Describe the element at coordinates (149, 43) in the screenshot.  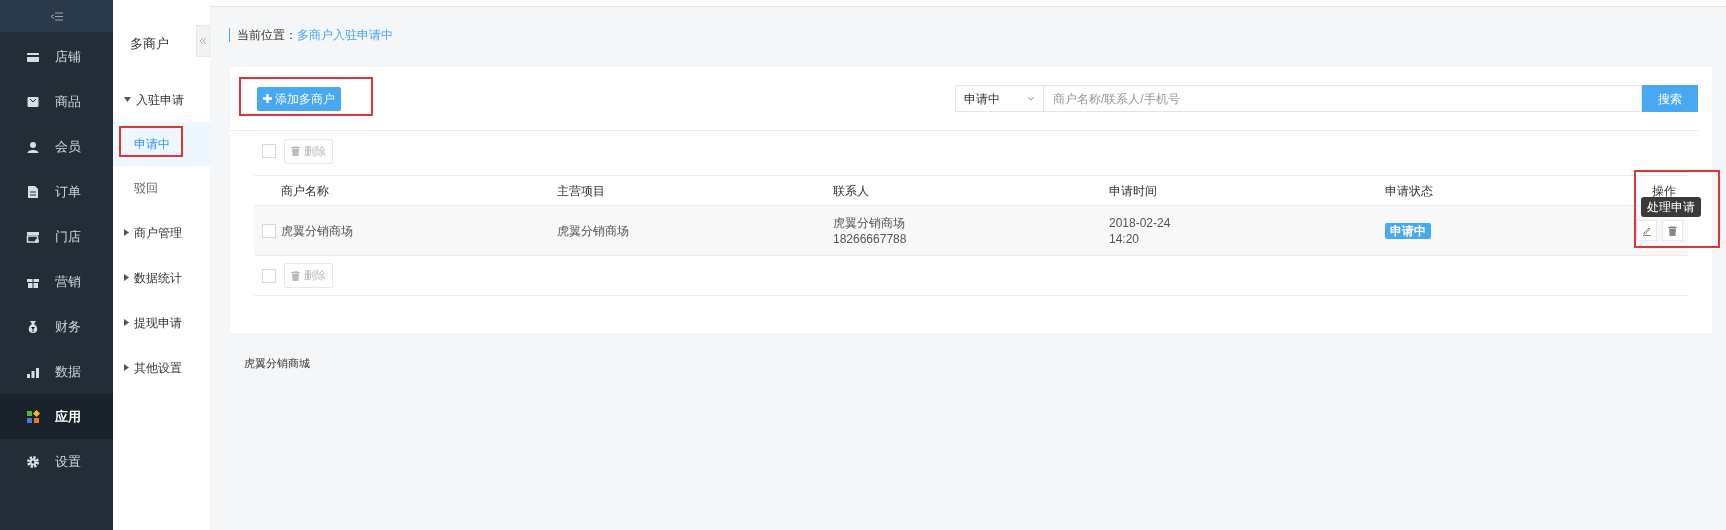
I see `section-title: 多商户` at that location.